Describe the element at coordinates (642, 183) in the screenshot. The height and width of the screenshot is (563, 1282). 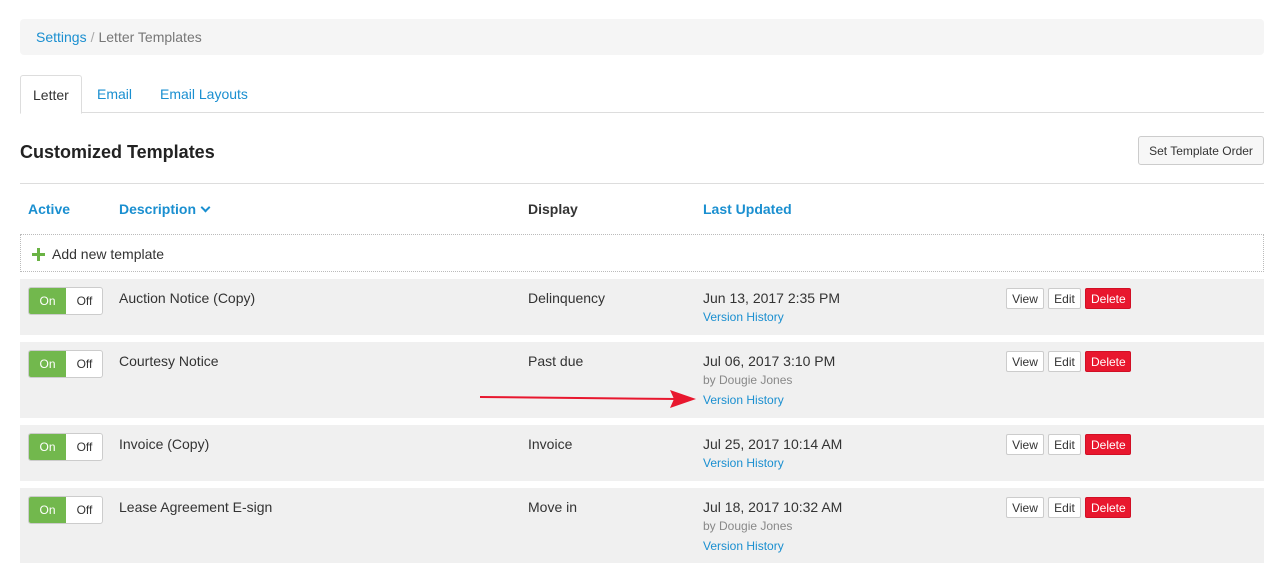
I see `section-divider` at that location.